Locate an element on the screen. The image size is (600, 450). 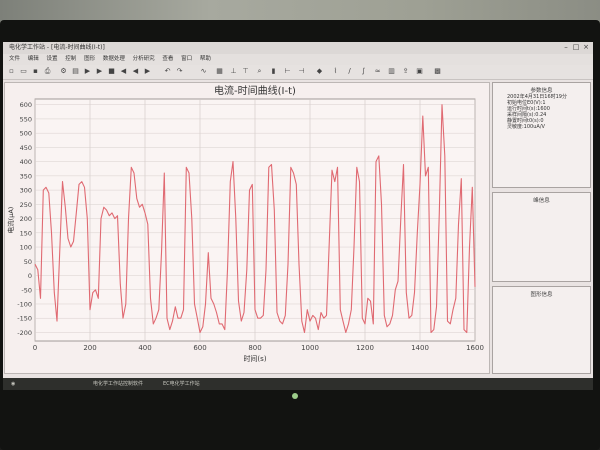
window-title: 电化学工作站 - [电流-时间曲线(I-t)] is located at coordinates (57, 47).